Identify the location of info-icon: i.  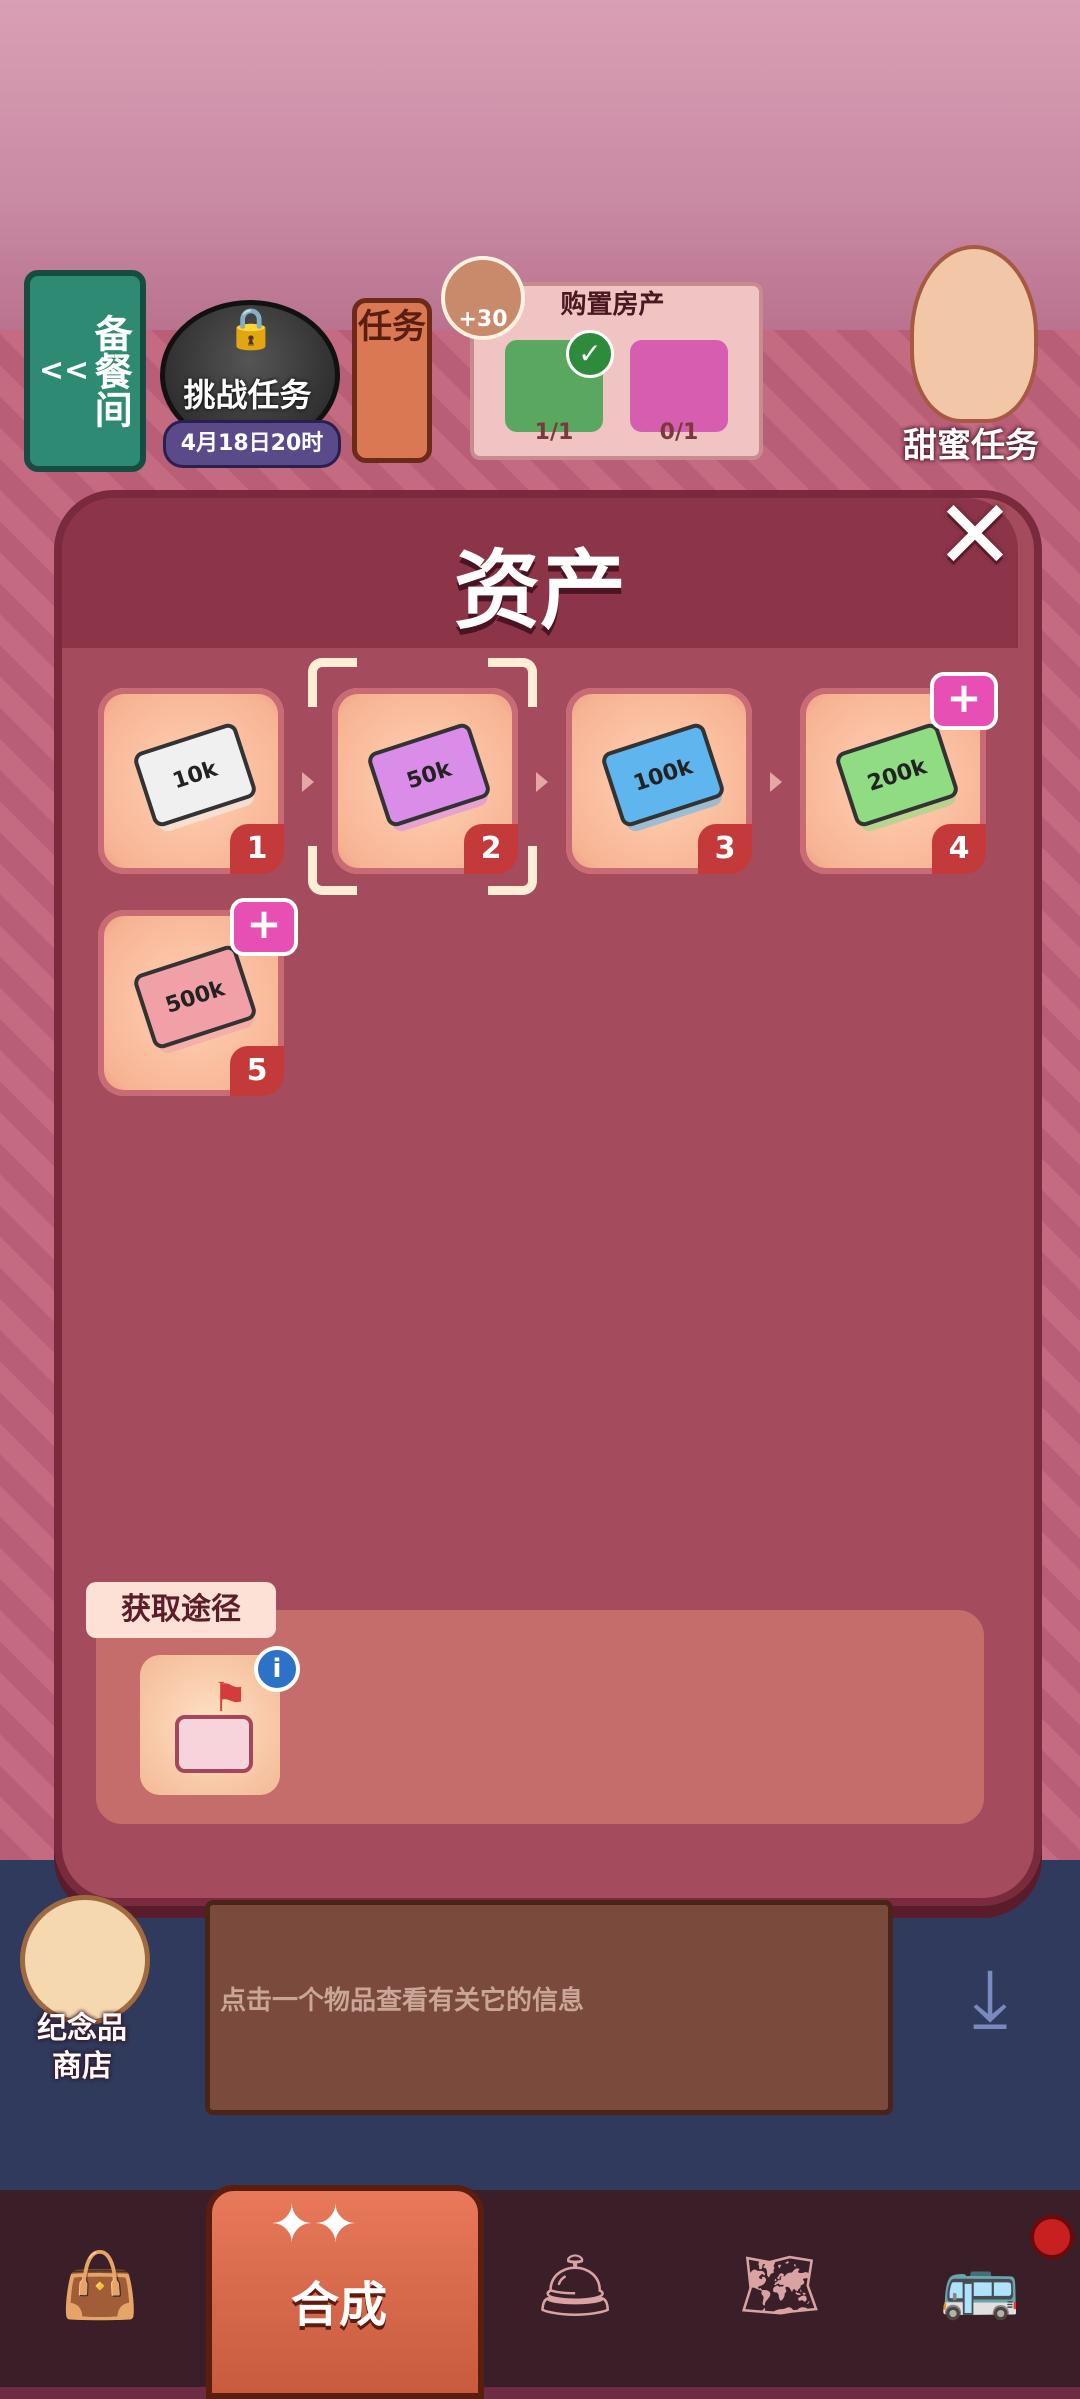
(277, 1669).